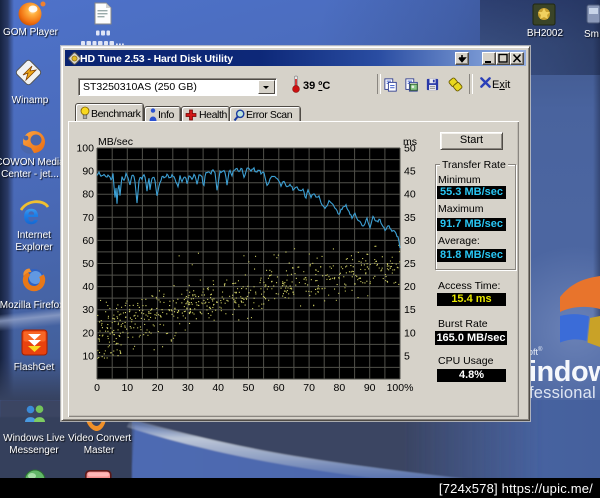 The height and width of the screenshot is (498, 600). Describe the element at coordinates (410, 264) in the screenshot. I see `svg-text: 25` at that location.